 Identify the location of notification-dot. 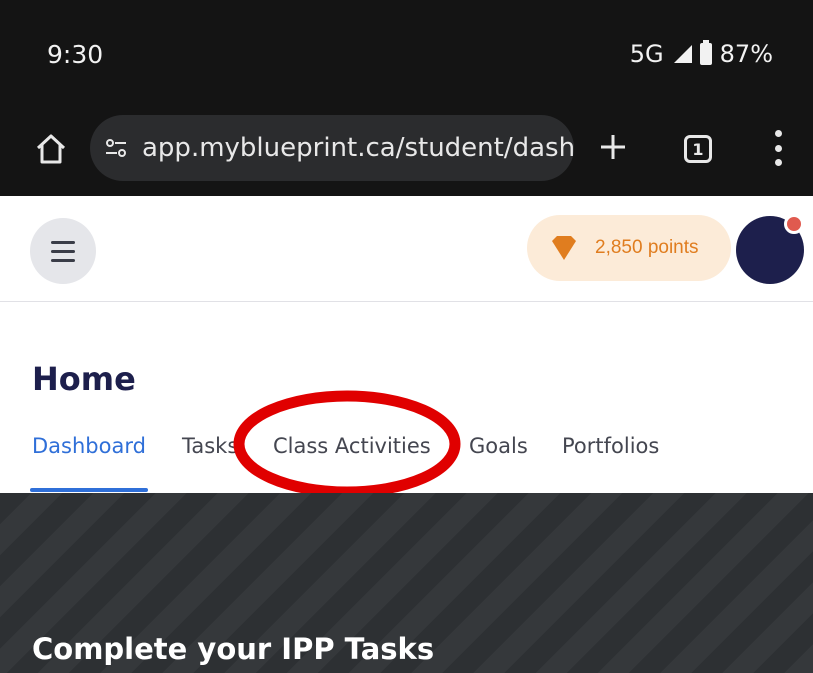
(794, 224).